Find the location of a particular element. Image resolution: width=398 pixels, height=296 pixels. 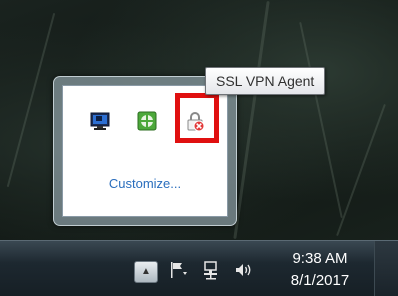

monitor-icon is located at coordinates (100, 121).